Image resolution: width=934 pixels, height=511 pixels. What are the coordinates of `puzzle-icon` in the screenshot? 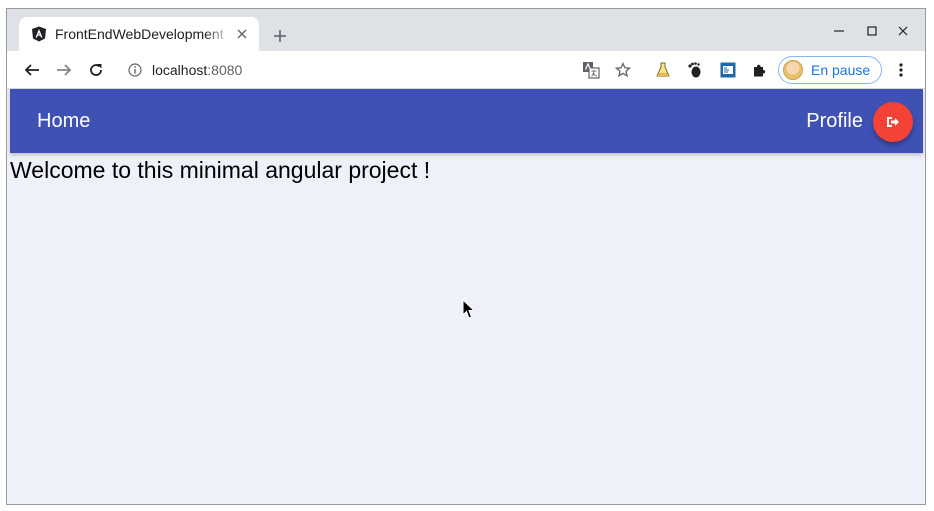 It's located at (760, 70).